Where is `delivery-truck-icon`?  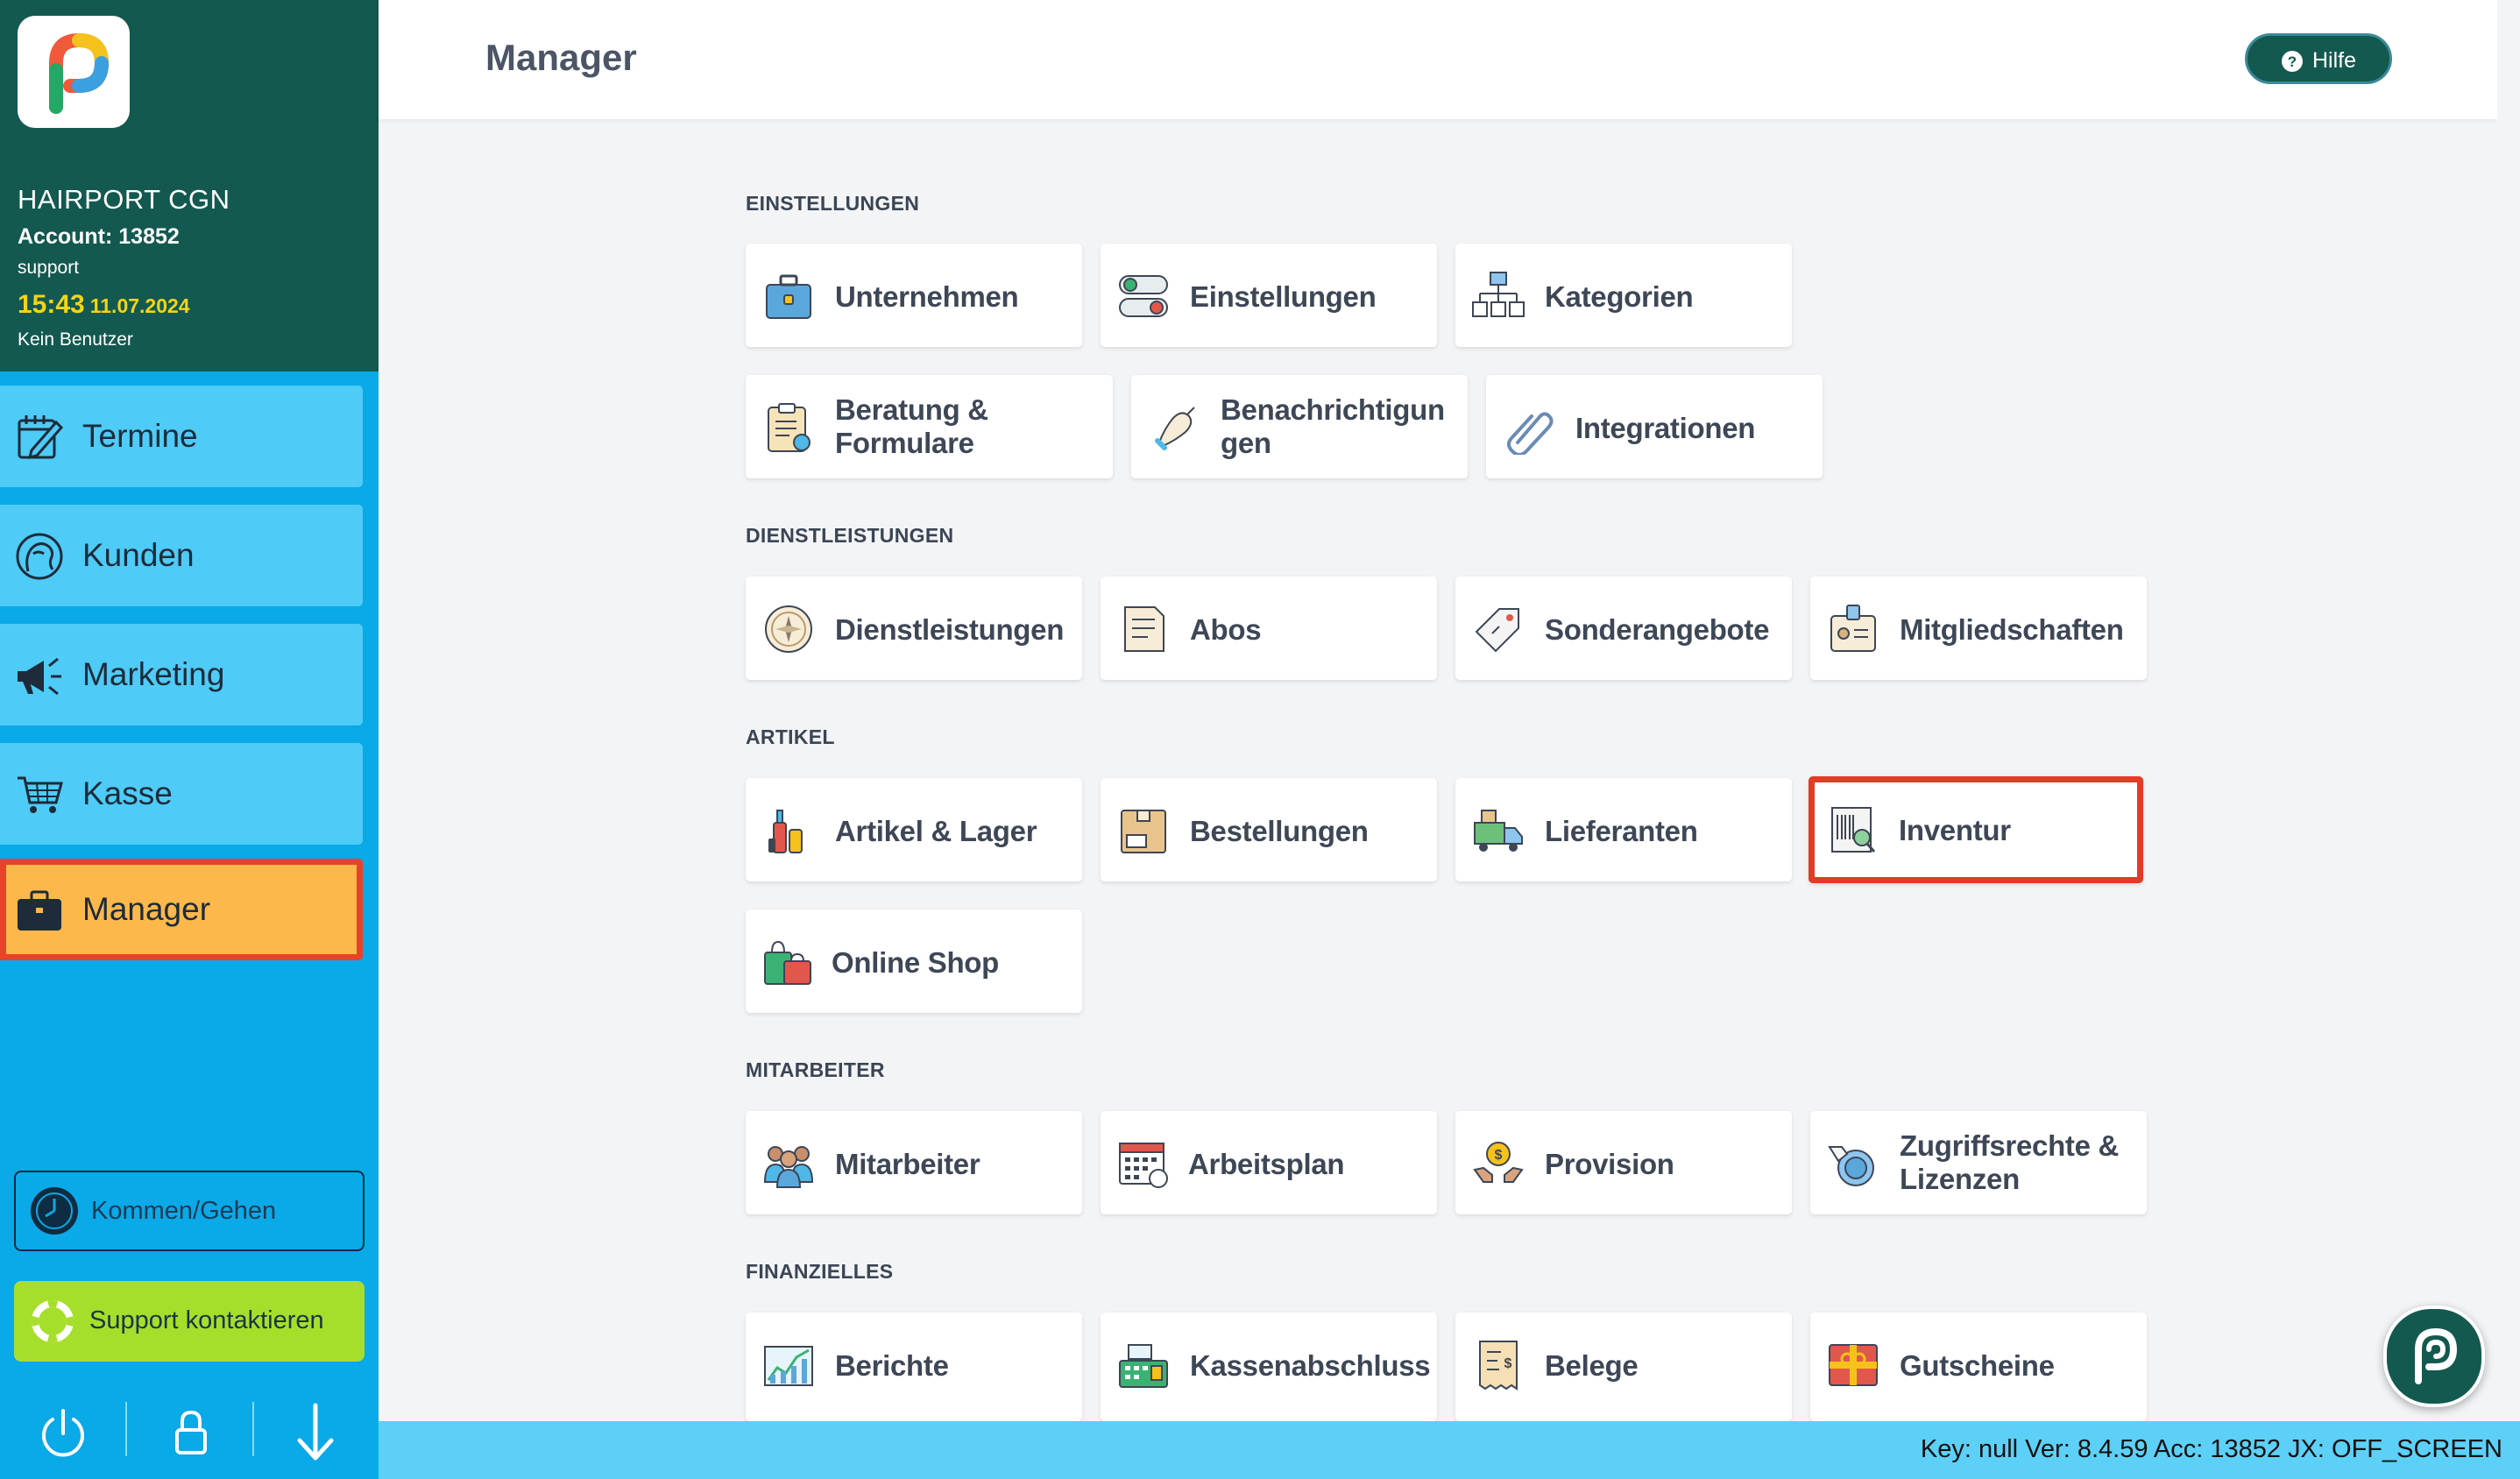 delivery-truck-icon is located at coordinates (1498, 831).